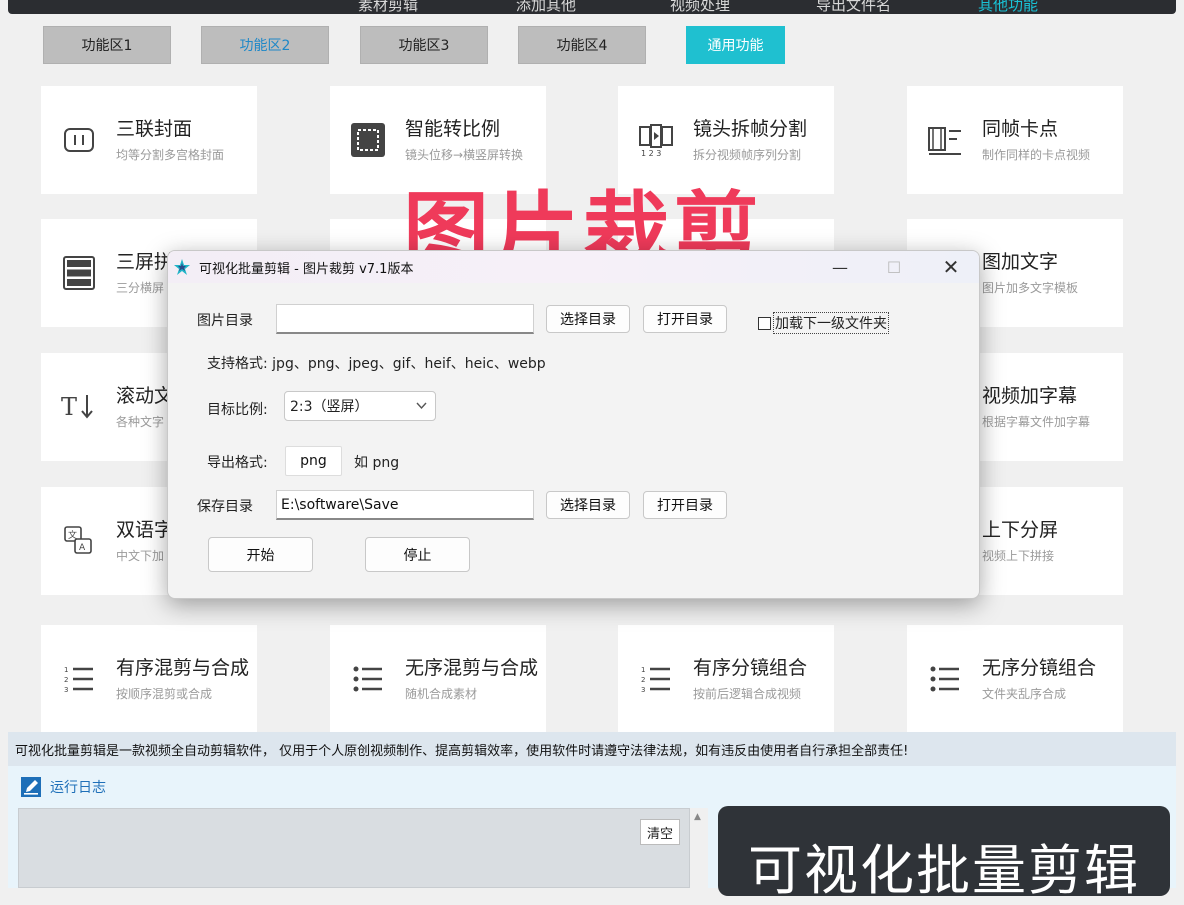 This screenshot has height=905, width=1184. I want to click on card-title: 无序分镜组合, so click(1039, 668).